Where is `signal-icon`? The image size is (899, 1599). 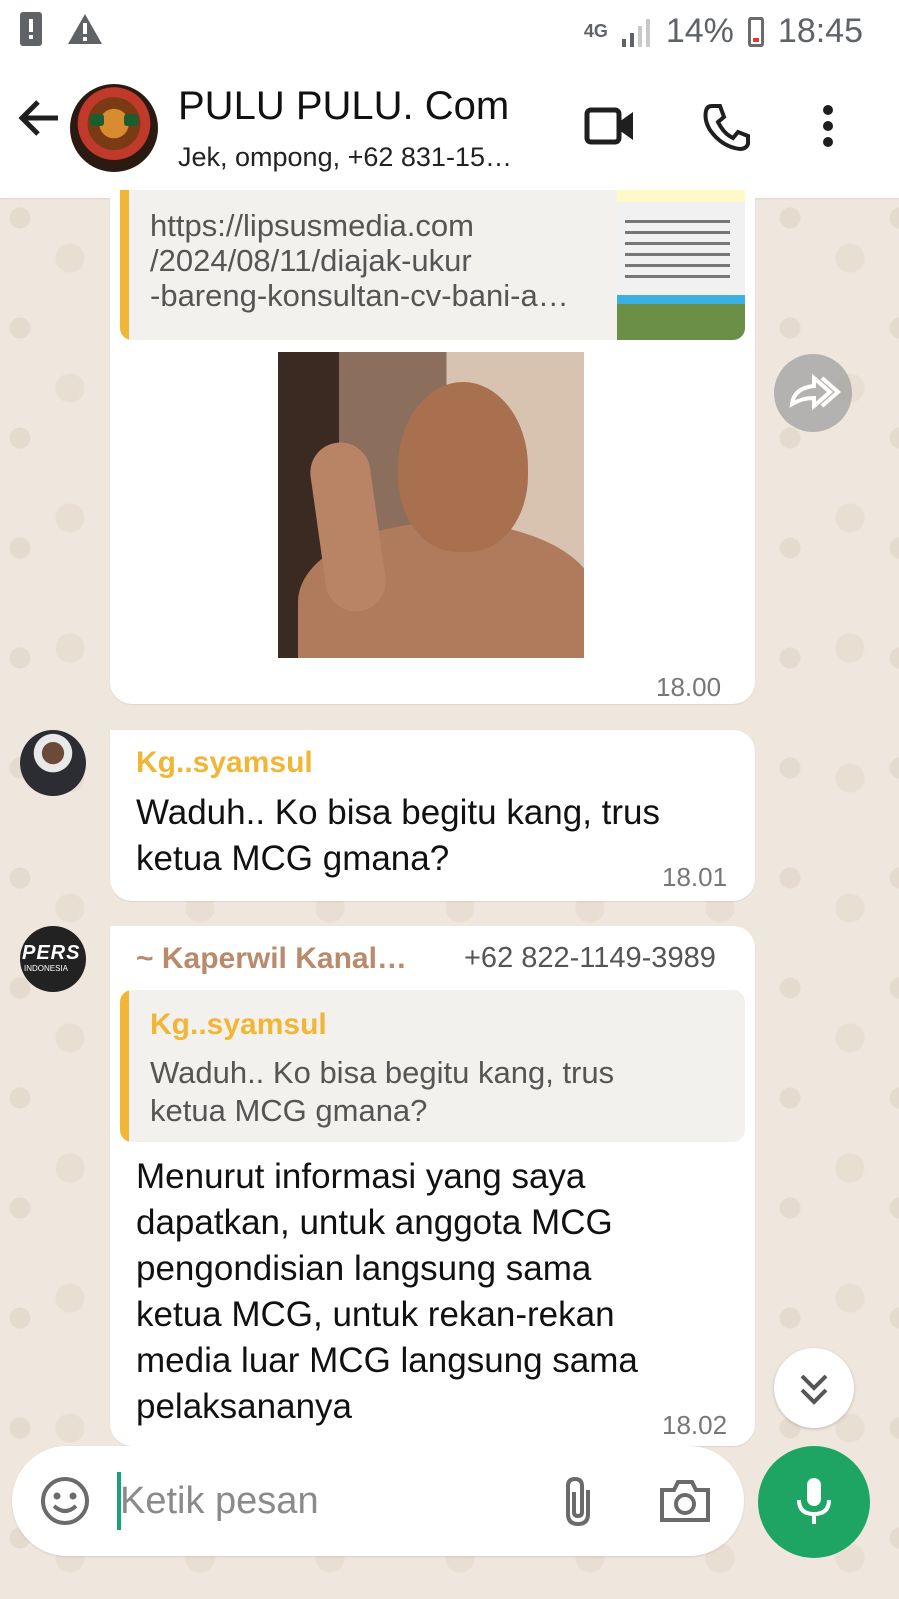
signal-icon is located at coordinates (635, 32).